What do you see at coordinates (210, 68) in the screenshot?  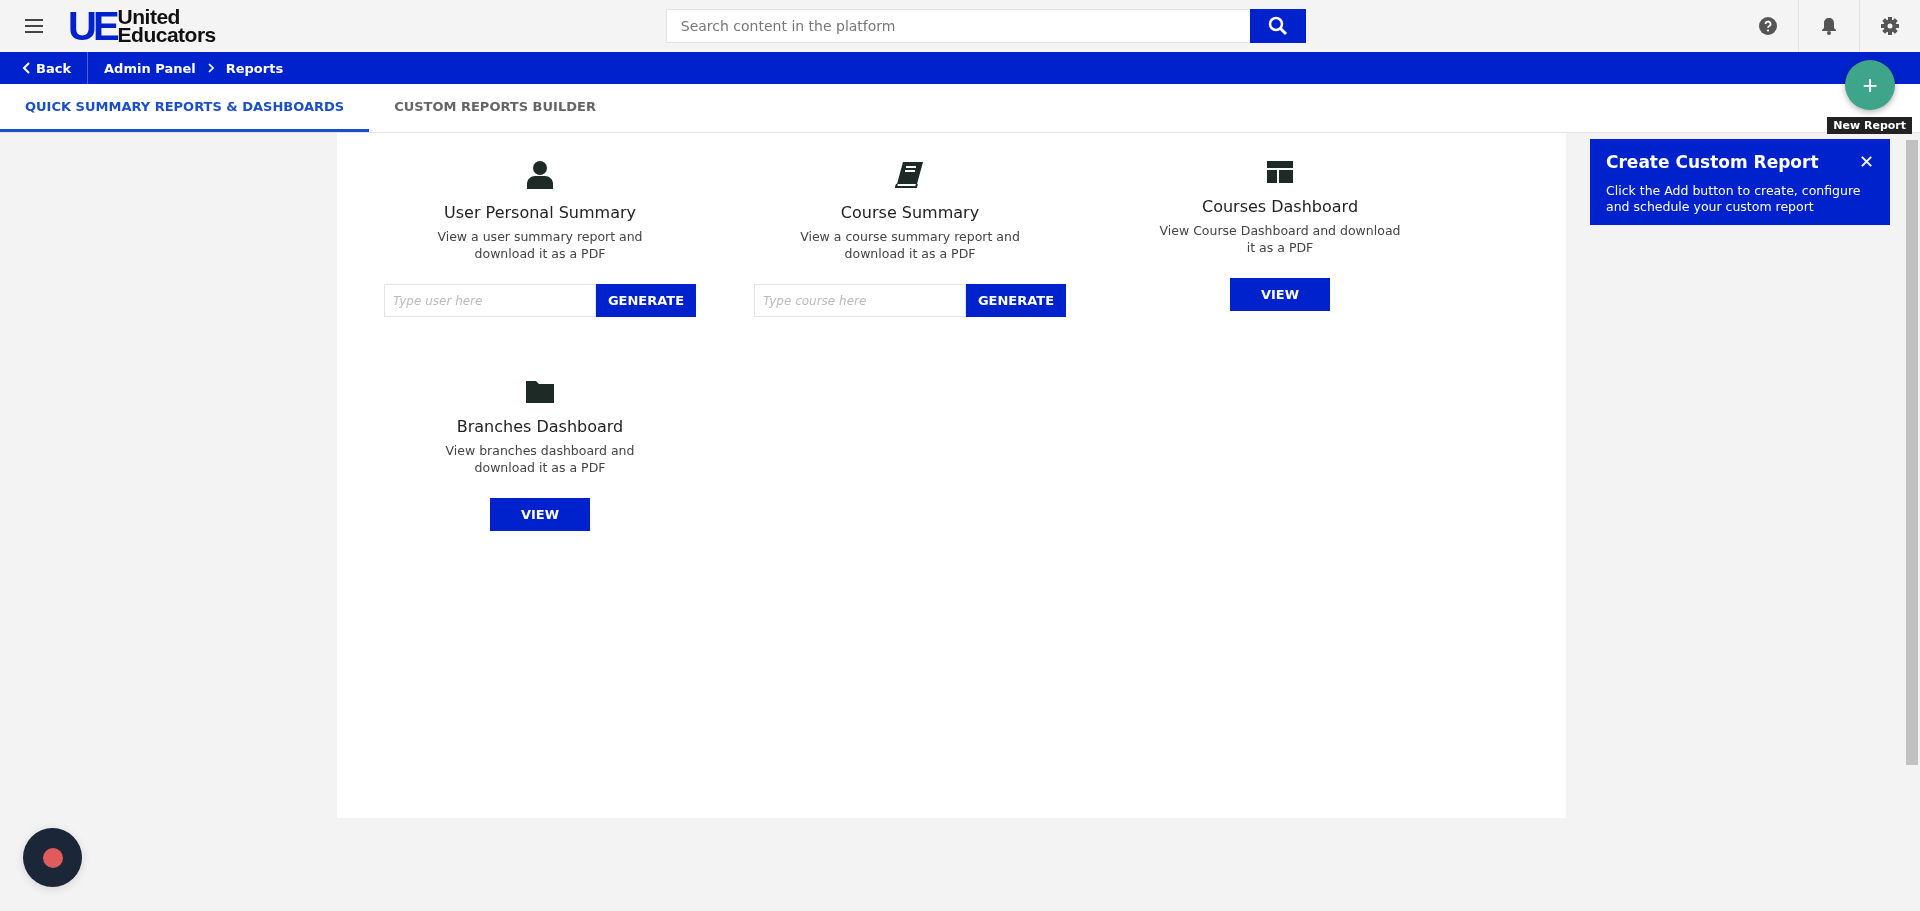 I see `chevron-icon` at bounding box center [210, 68].